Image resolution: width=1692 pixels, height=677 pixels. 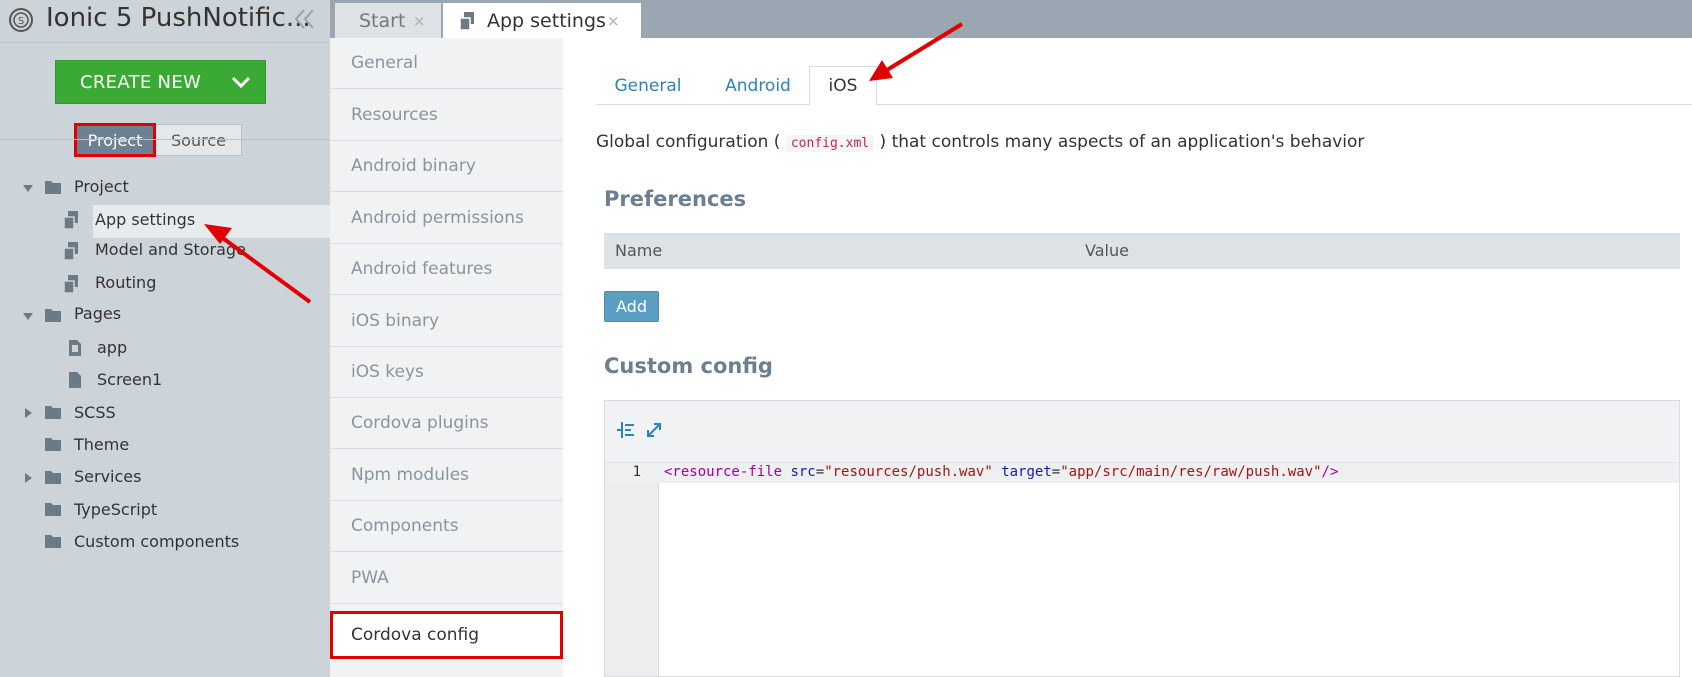 What do you see at coordinates (116, 509) in the screenshot?
I see `tree-label: TypeScript` at bounding box center [116, 509].